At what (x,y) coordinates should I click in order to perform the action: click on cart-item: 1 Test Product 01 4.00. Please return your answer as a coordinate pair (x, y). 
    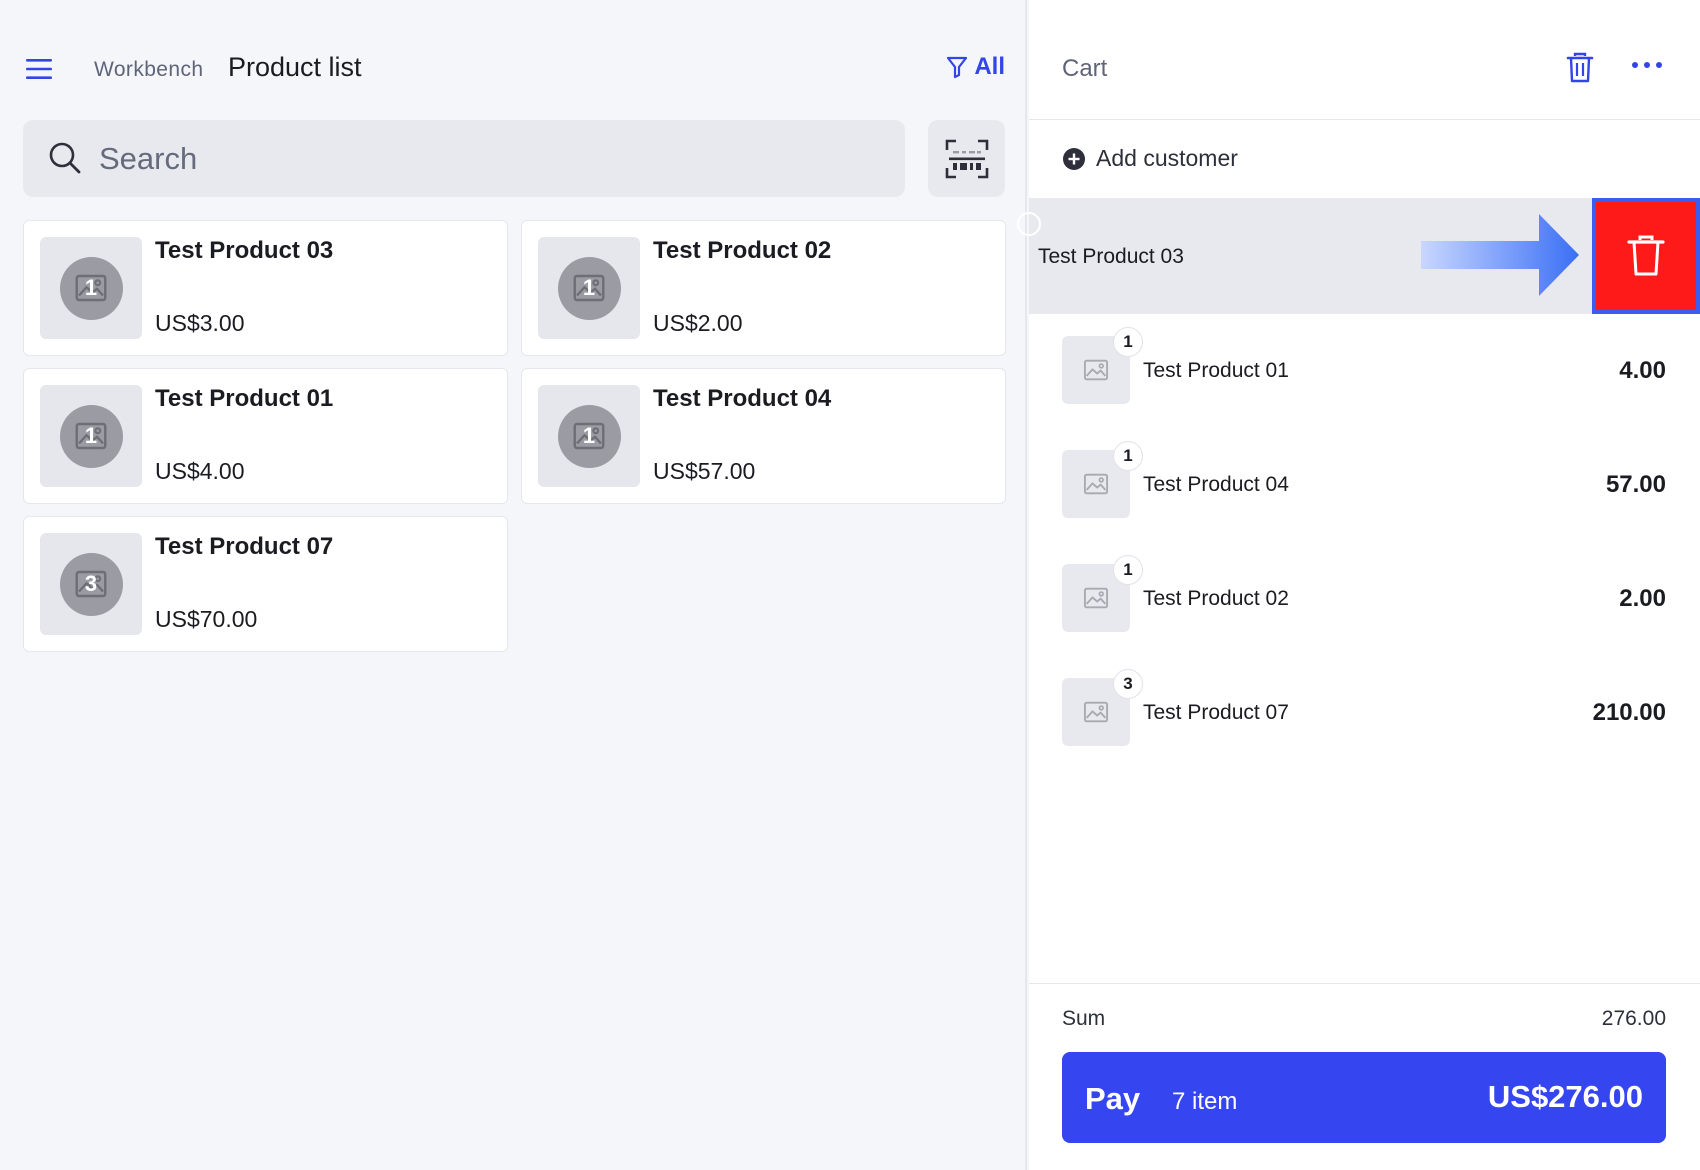
    Looking at the image, I should click on (1364, 371).